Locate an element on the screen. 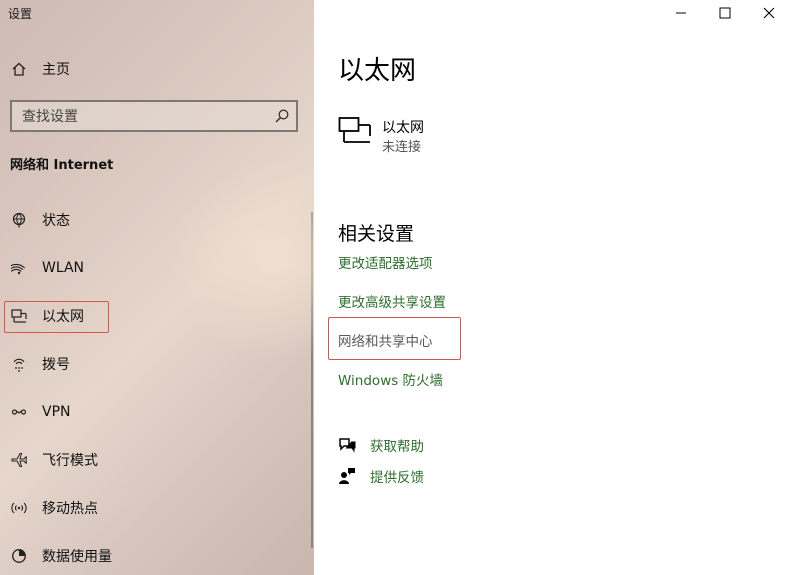 The image size is (792, 575). section-title: 网络和 Internet is located at coordinates (62, 165).